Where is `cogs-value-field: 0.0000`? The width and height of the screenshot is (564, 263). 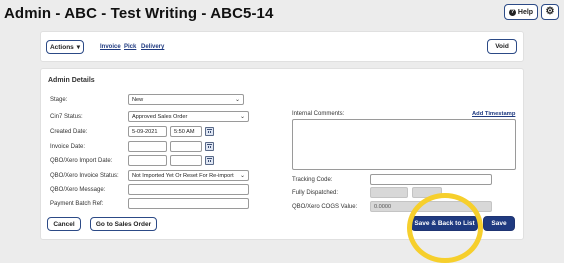
cogs-value-field: 0.0000 is located at coordinates (431, 206).